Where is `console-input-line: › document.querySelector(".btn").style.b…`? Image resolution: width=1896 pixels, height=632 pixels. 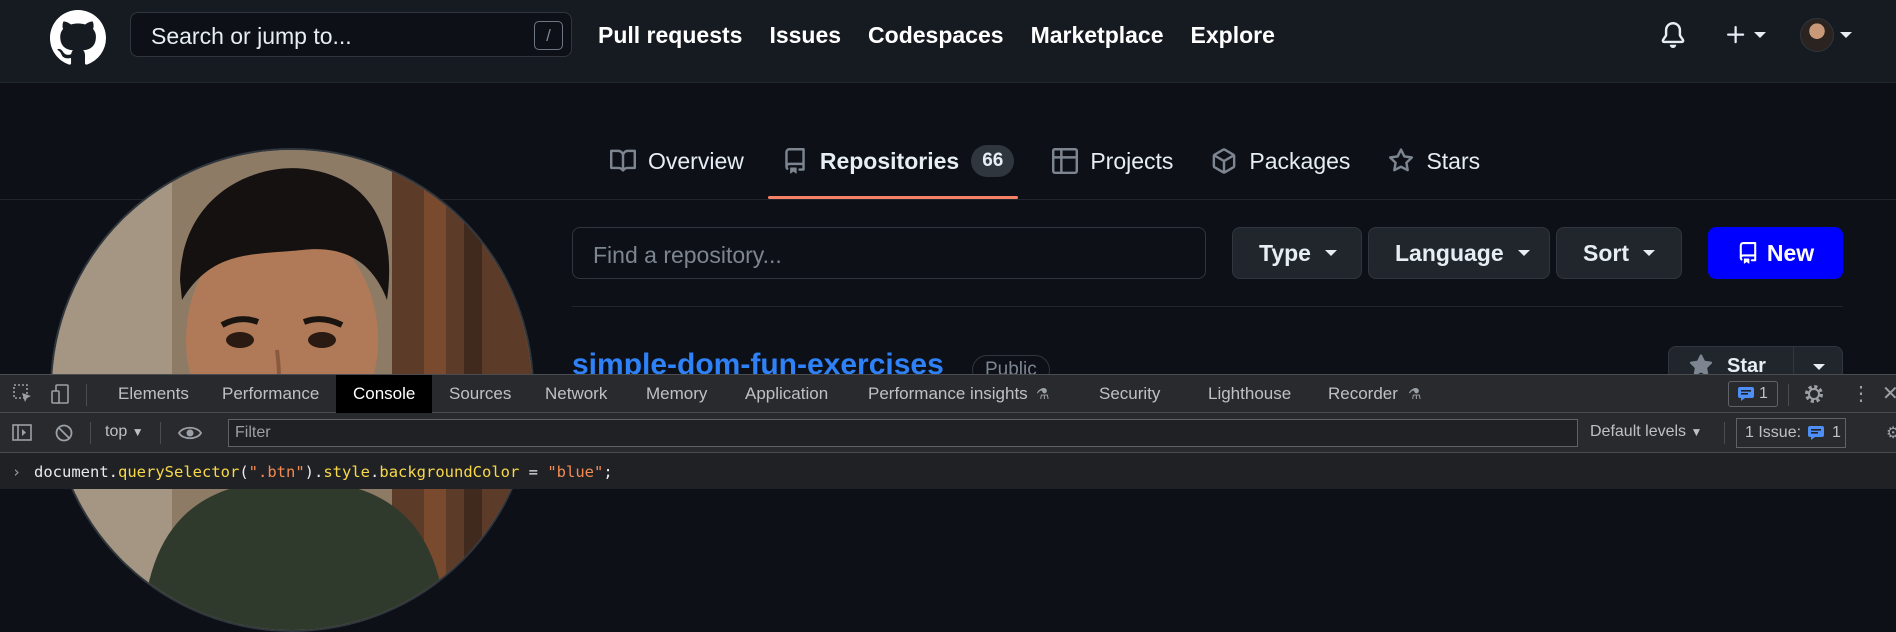 console-input-line: › document.querySelector(".btn").style.b… is located at coordinates (948, 471).